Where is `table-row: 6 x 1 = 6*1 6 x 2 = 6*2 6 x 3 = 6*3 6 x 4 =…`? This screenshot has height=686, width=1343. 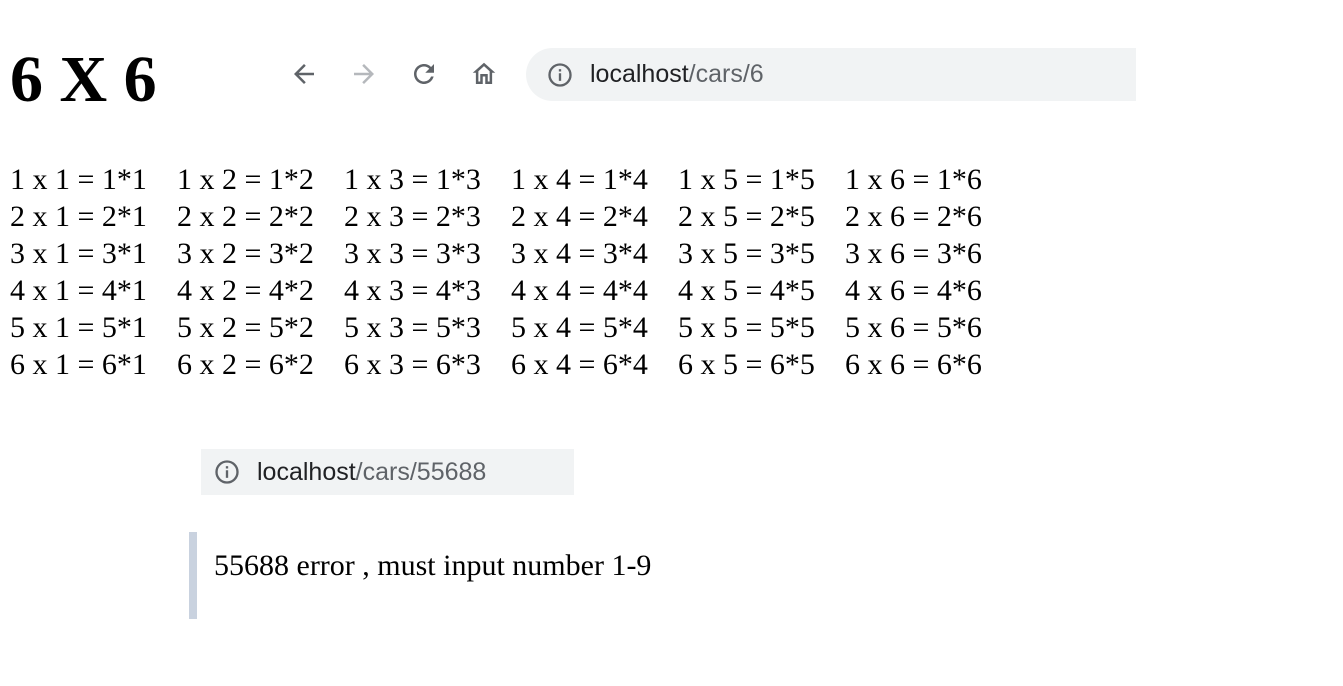
table-row: 6 x 1 = 6*1 6 x 2 = 6*2 6 x 3 = 6*3 6 x 4 =… is located at coordinates (511, 364).